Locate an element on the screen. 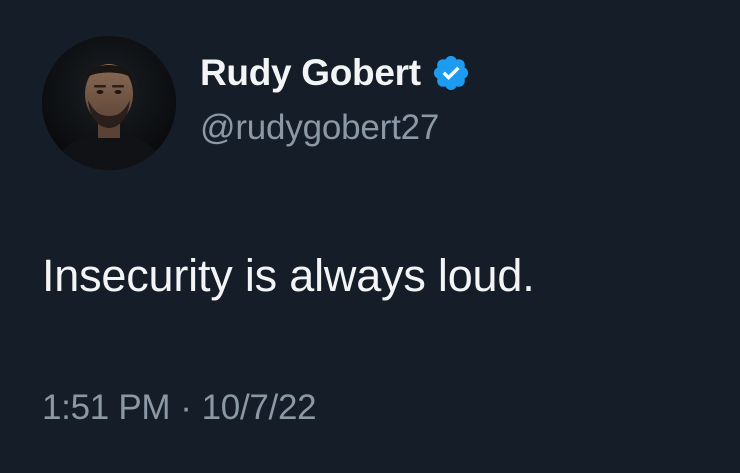 This screenshot has height=473, width=740. author-name-row: Rudy Gobert is located at coordinates (335, 73).